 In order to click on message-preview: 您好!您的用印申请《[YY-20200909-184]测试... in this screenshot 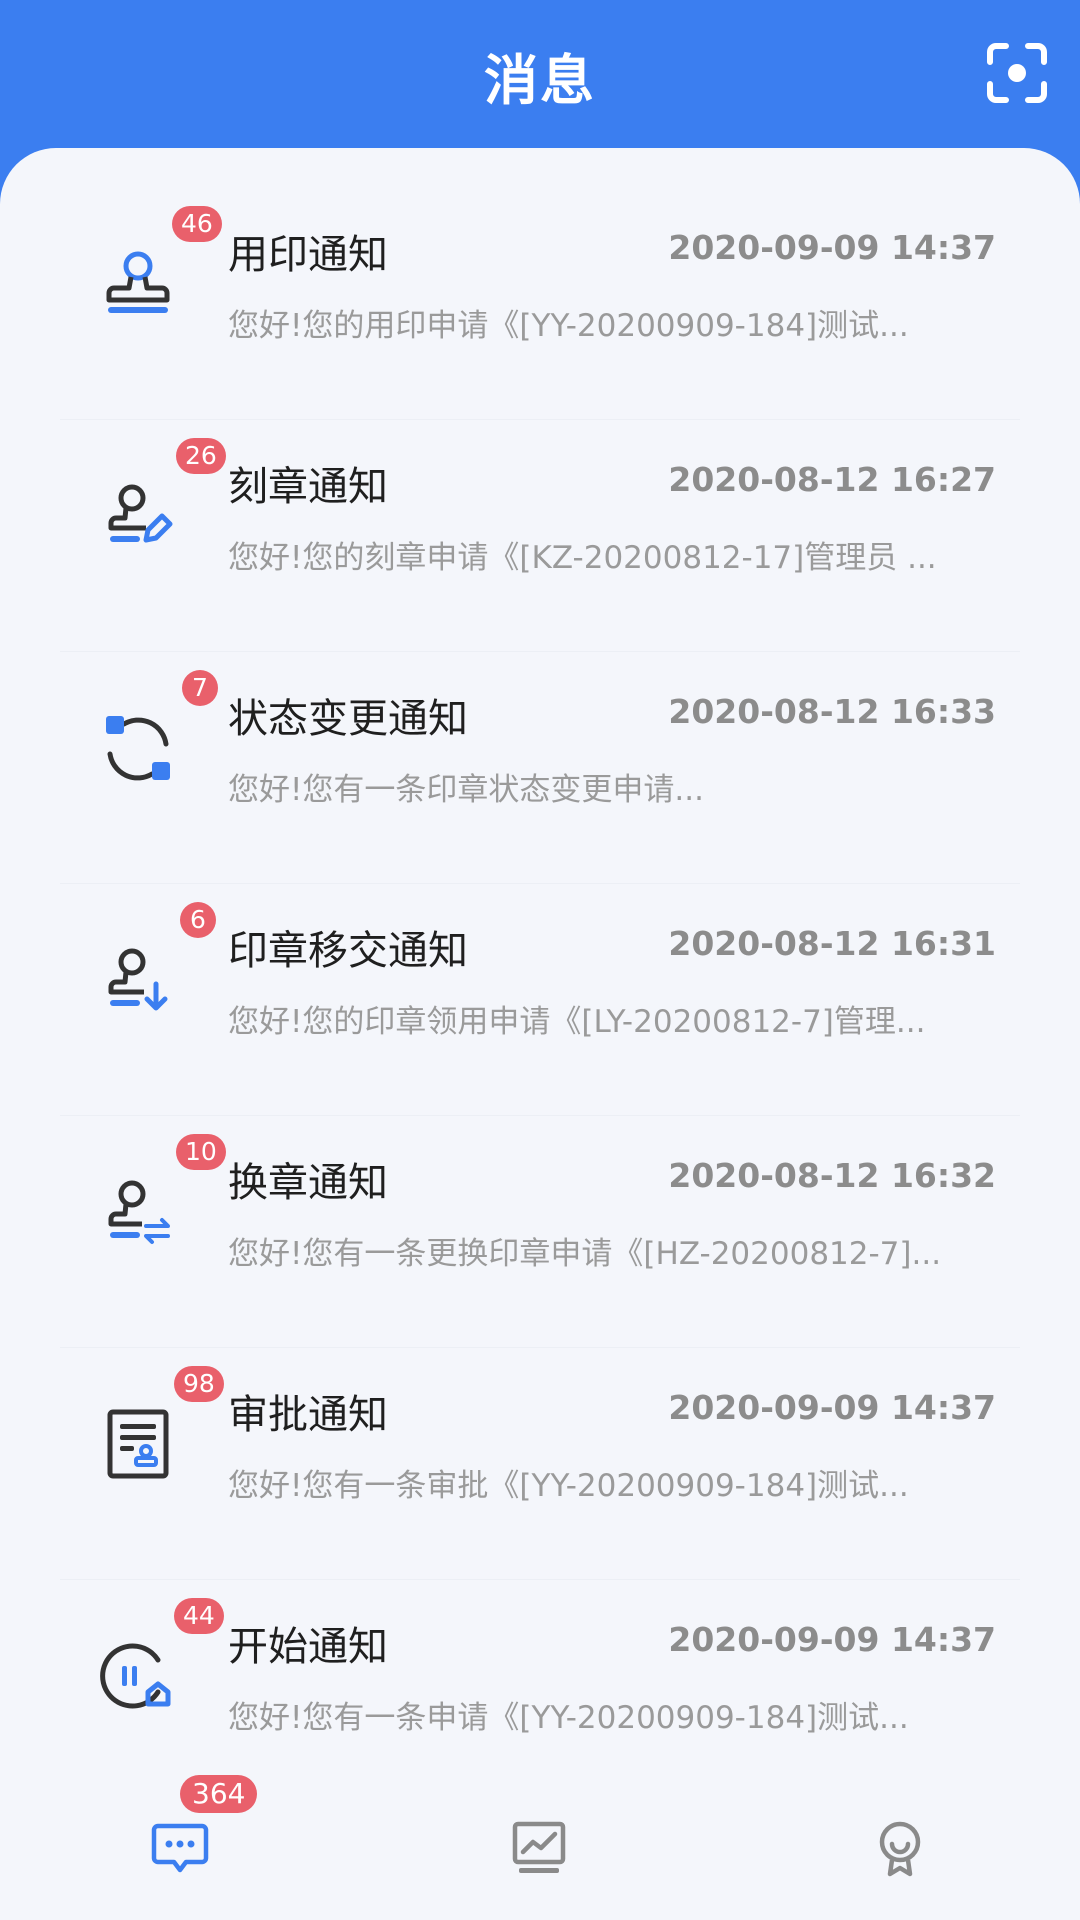, I will do `click(568, 326)`.